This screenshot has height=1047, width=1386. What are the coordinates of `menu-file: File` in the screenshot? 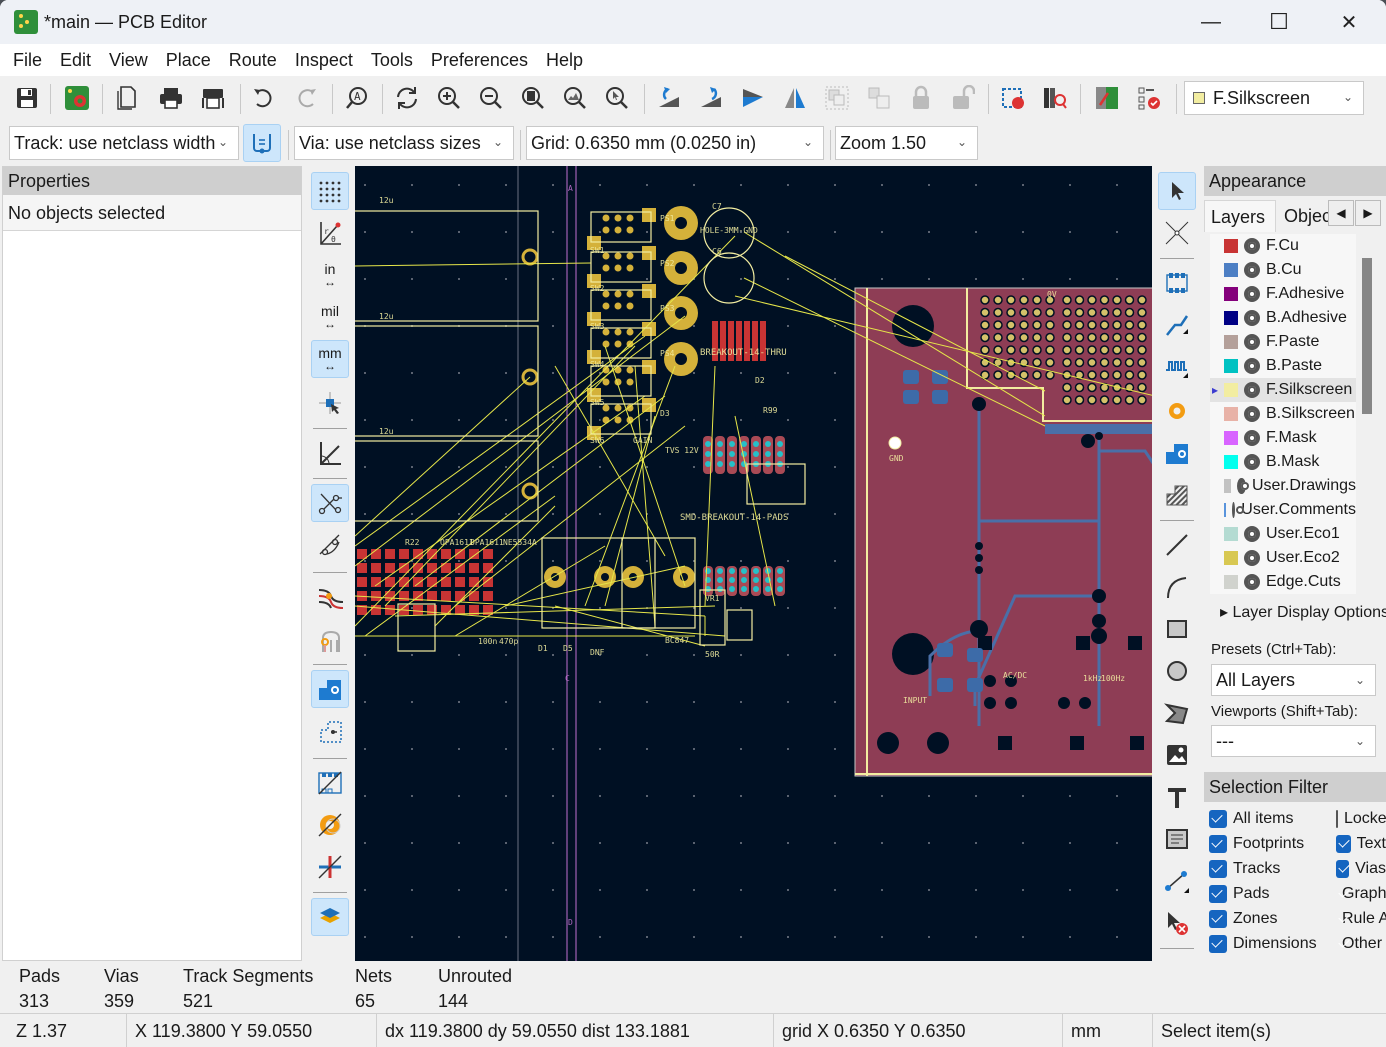 It's located at (27, 60).